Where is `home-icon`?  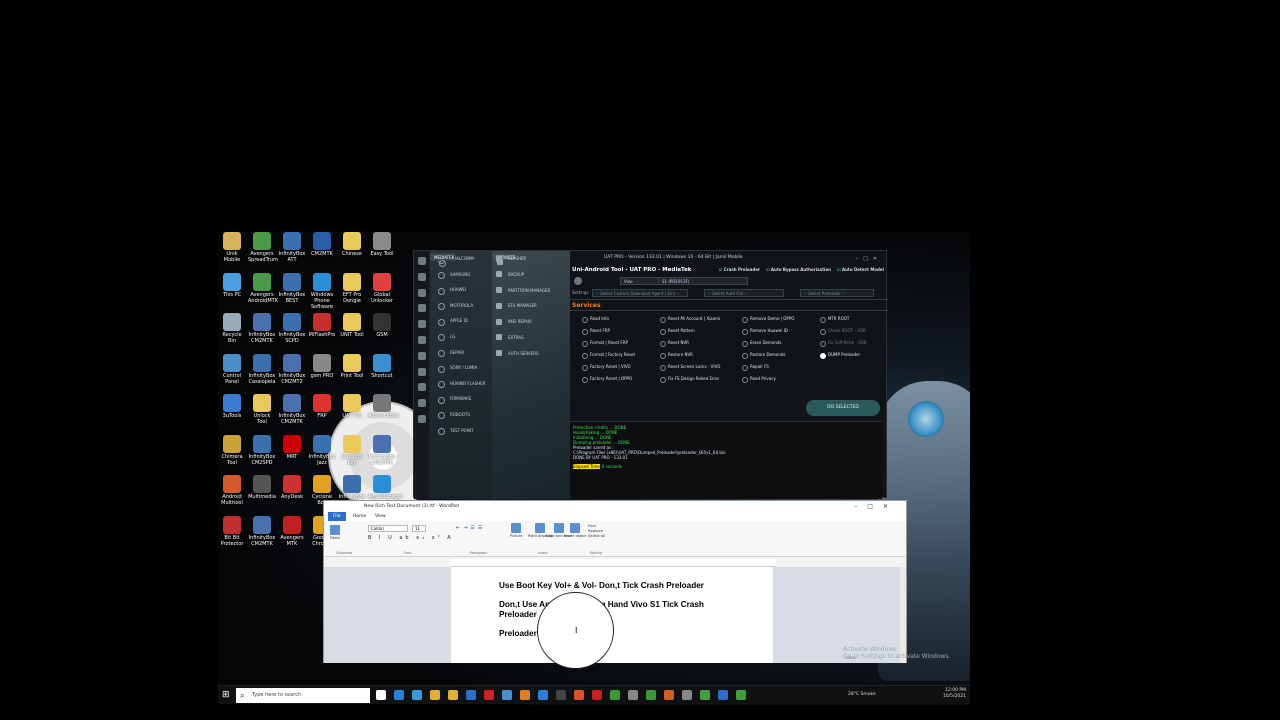 home-icon is located at coordinates (421, 276).